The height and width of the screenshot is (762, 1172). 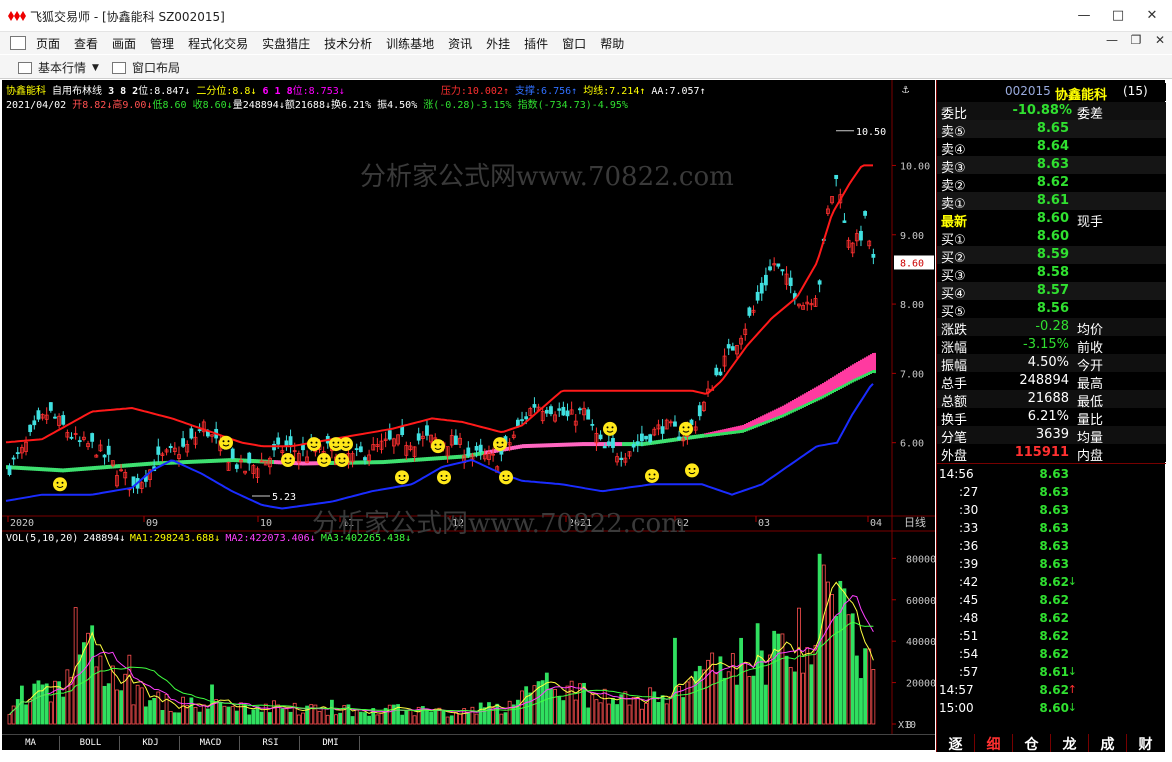 What do you see at coordinates (331, 743) in the screenshot?
I see `indicator-tab-dmi: DMI` at bounding box center [331, 743].